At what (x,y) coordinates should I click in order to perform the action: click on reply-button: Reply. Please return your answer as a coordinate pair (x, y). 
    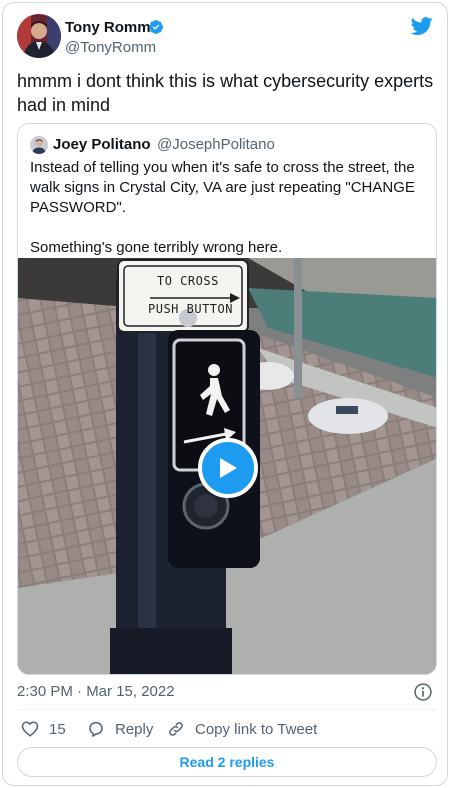
    Looking at the image, I should click on (120, 729).